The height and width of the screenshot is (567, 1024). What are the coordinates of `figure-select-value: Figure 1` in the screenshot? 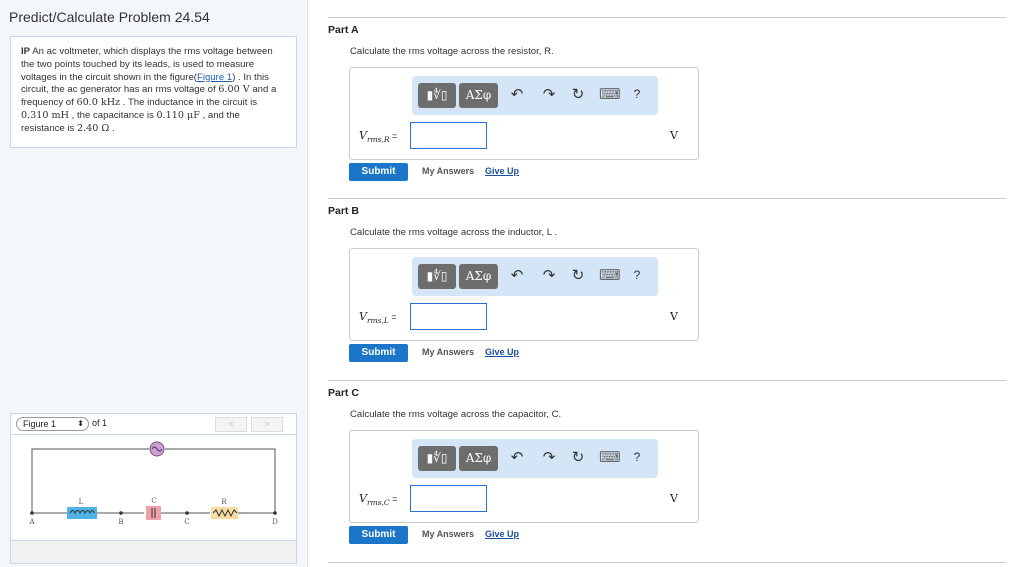 It's located at (40, 424).